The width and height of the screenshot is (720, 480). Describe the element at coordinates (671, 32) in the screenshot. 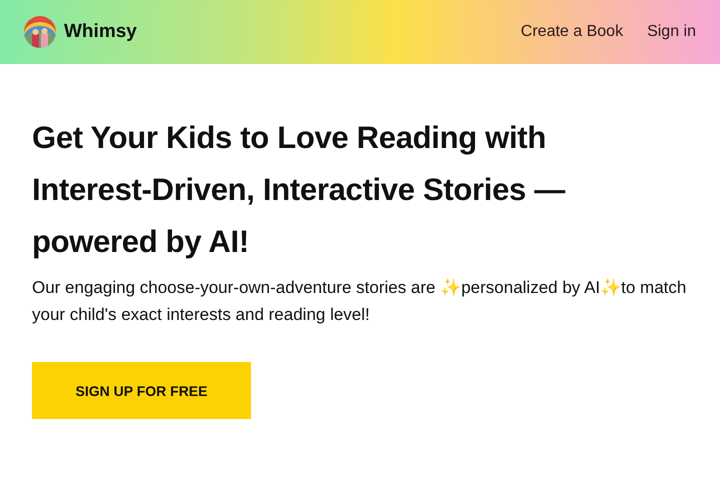

I see `nav-link: Sign in` at that location.